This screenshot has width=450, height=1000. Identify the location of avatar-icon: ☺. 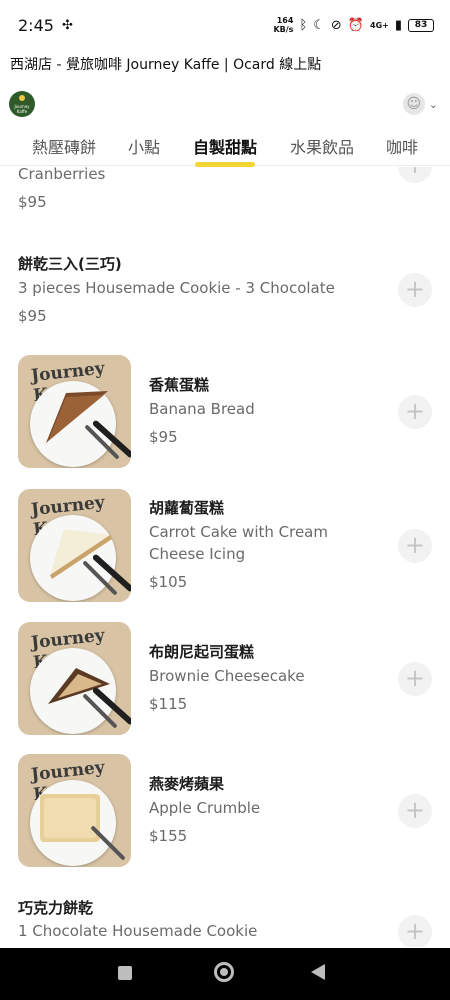
(413, 104).